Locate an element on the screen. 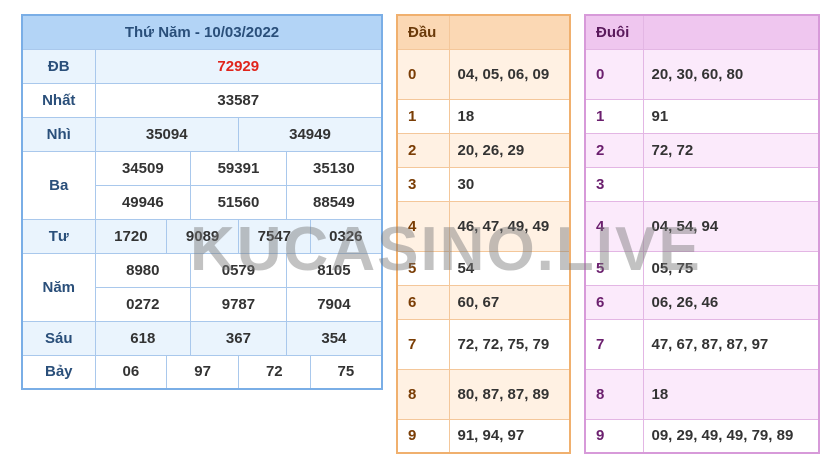 The width and height of the screenshot is (840, 472). dau-header-blank is located at coordinates (509, 32).